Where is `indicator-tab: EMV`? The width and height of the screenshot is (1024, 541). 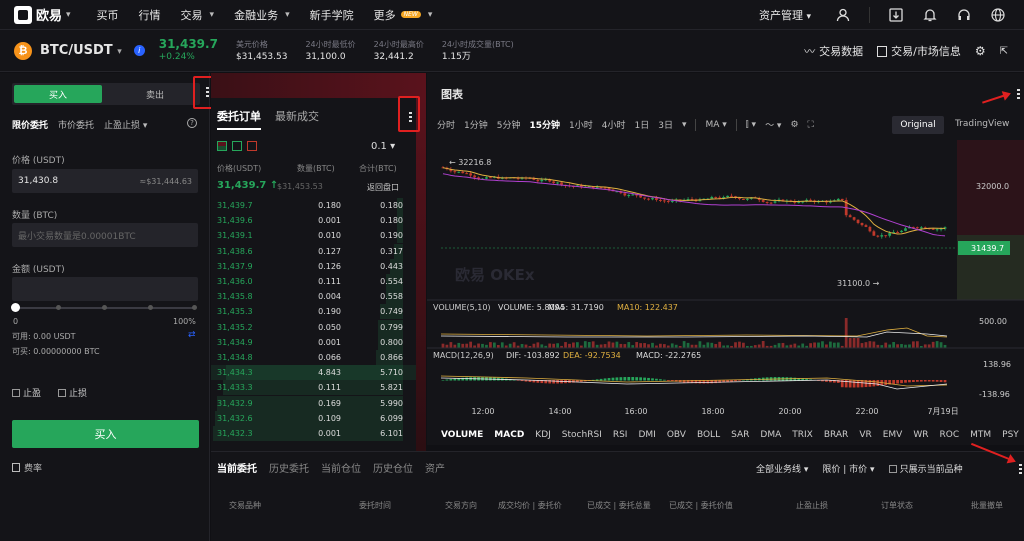
indicator-tab: EMV is located at coordinates (893, 435).